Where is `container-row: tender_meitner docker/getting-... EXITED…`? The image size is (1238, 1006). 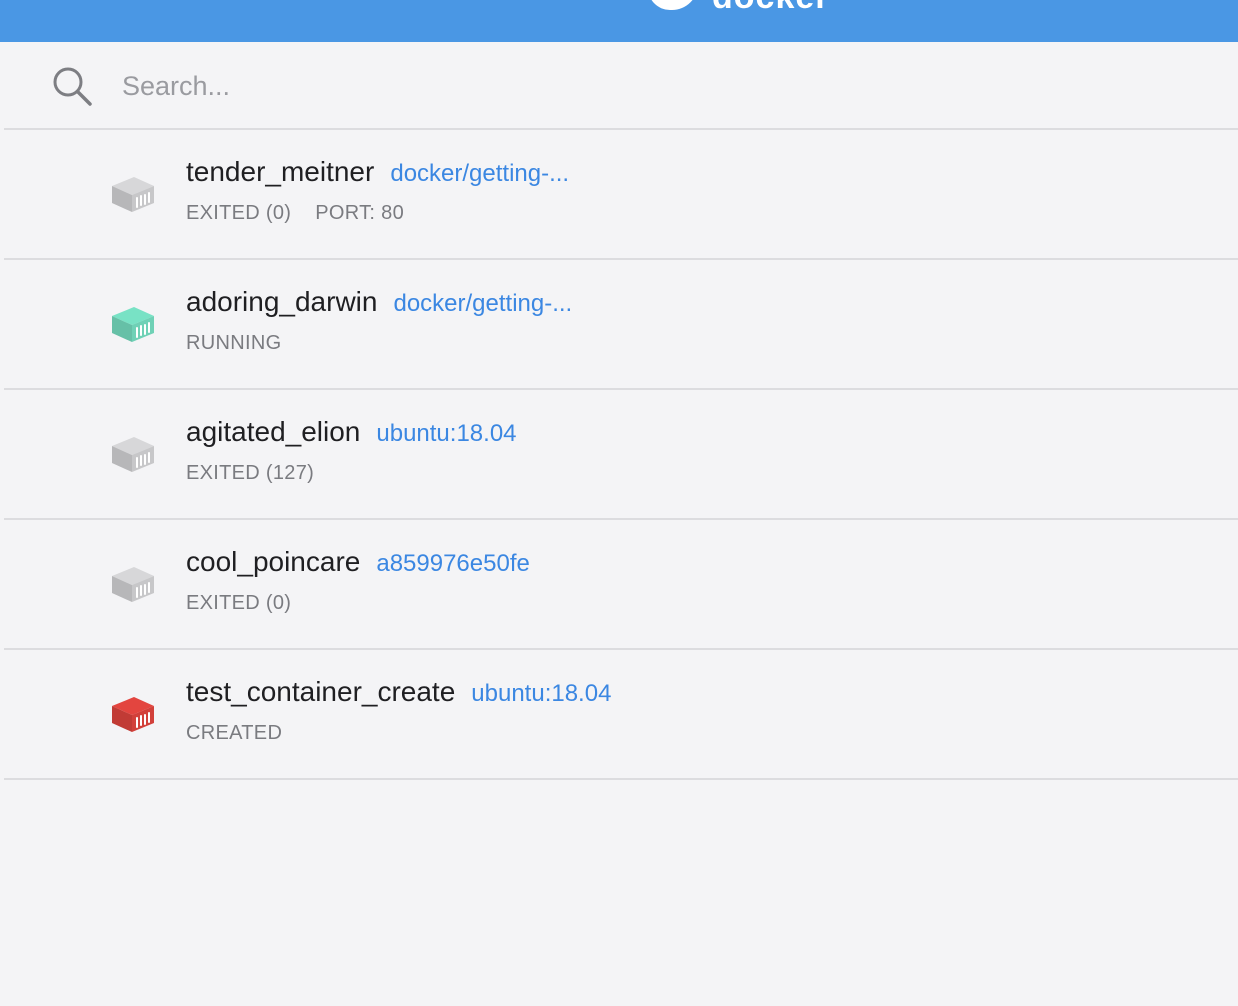 container-row: tender_meitner docker/getting-... EXITED… is located at coordinates (621, 195).